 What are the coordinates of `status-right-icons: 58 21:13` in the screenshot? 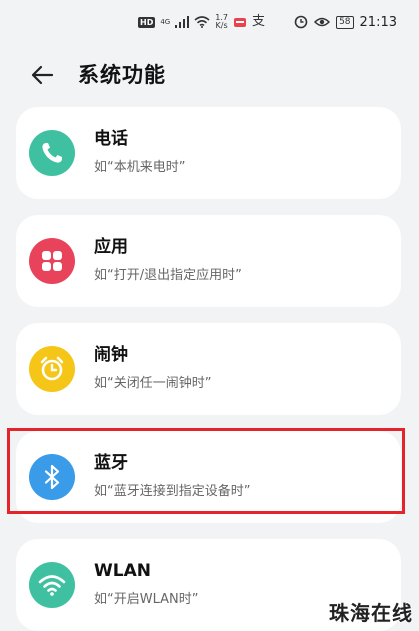 It's located at (345, 22).